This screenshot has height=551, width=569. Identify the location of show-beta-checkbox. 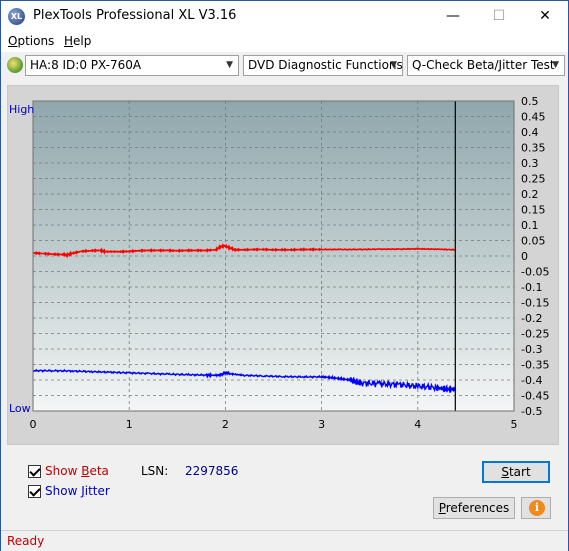
(34, 471).